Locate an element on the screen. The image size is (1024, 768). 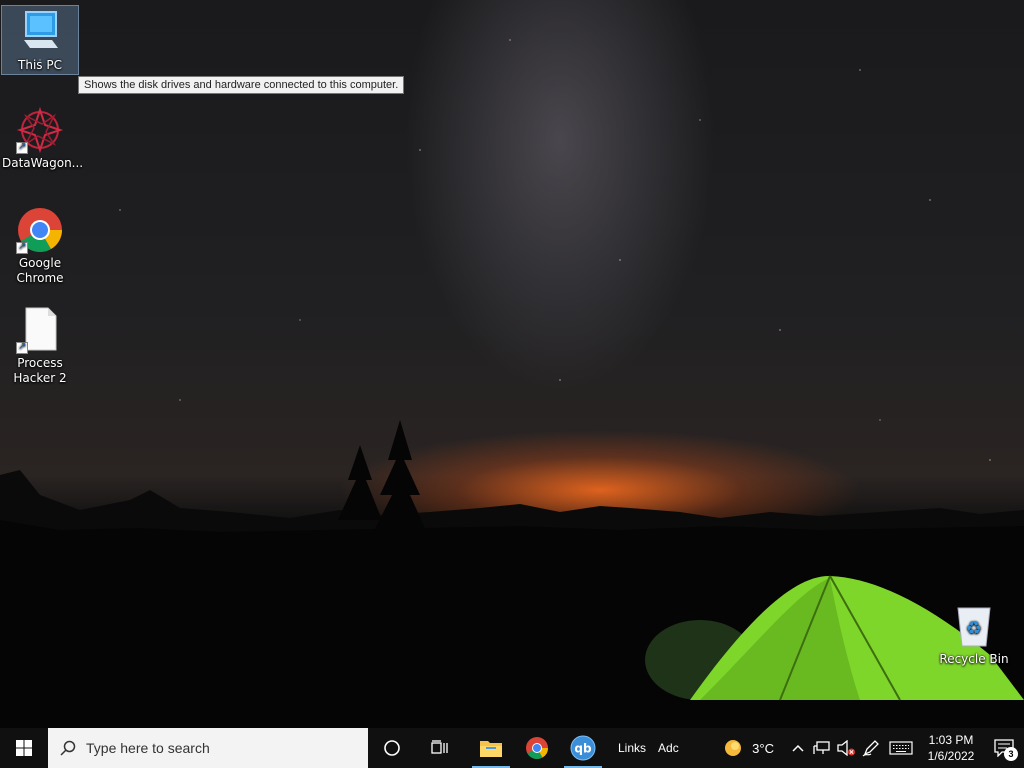
task-view-button is located at coordinates (440, 748).